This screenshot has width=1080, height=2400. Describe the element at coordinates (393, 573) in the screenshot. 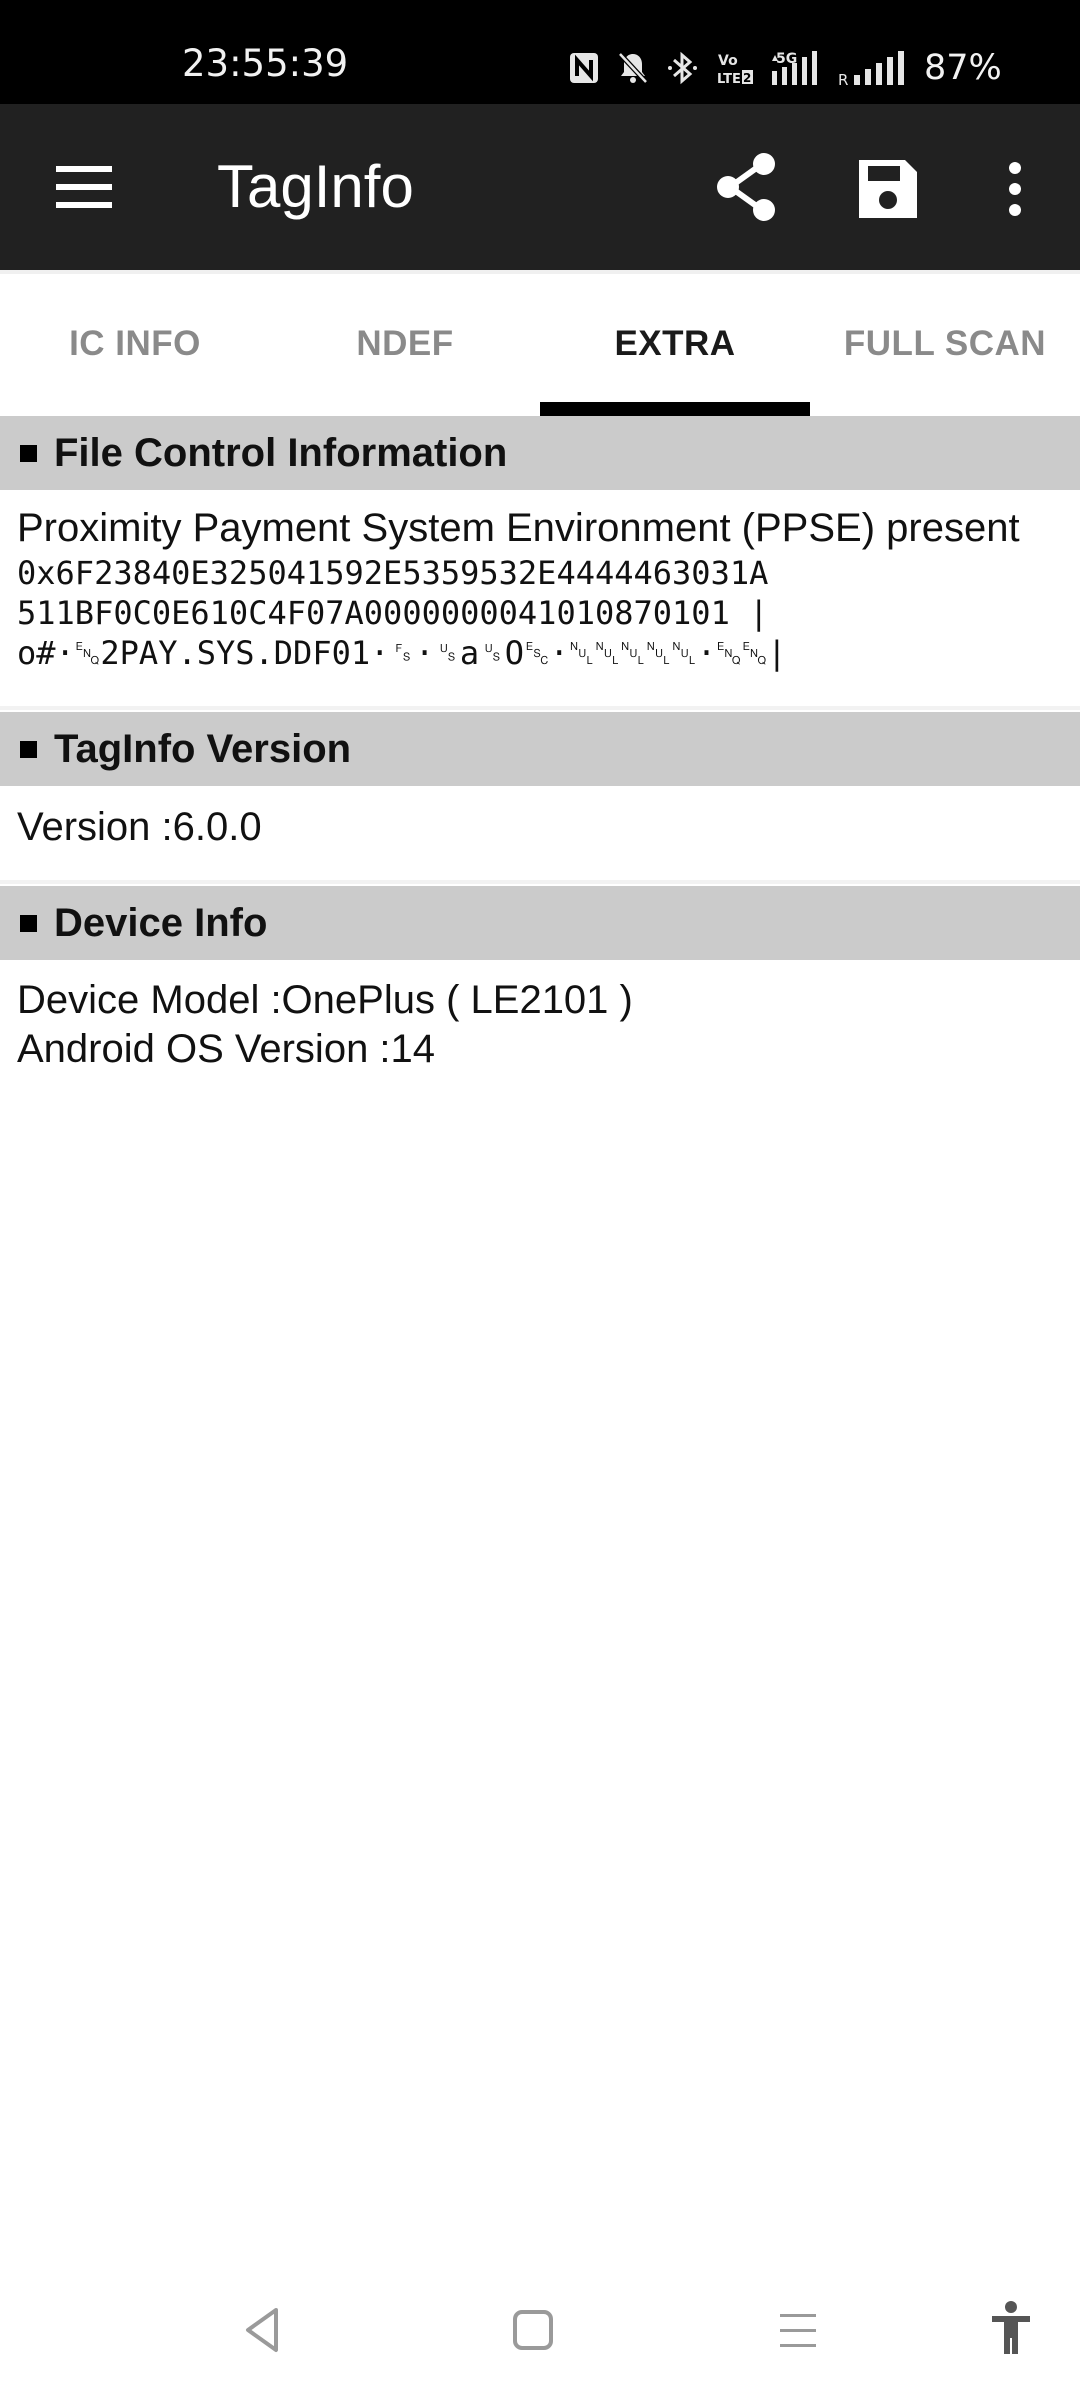

I see `hex-line-1: 0x6F23840E325041592E5359532E4444463031A` at that location.